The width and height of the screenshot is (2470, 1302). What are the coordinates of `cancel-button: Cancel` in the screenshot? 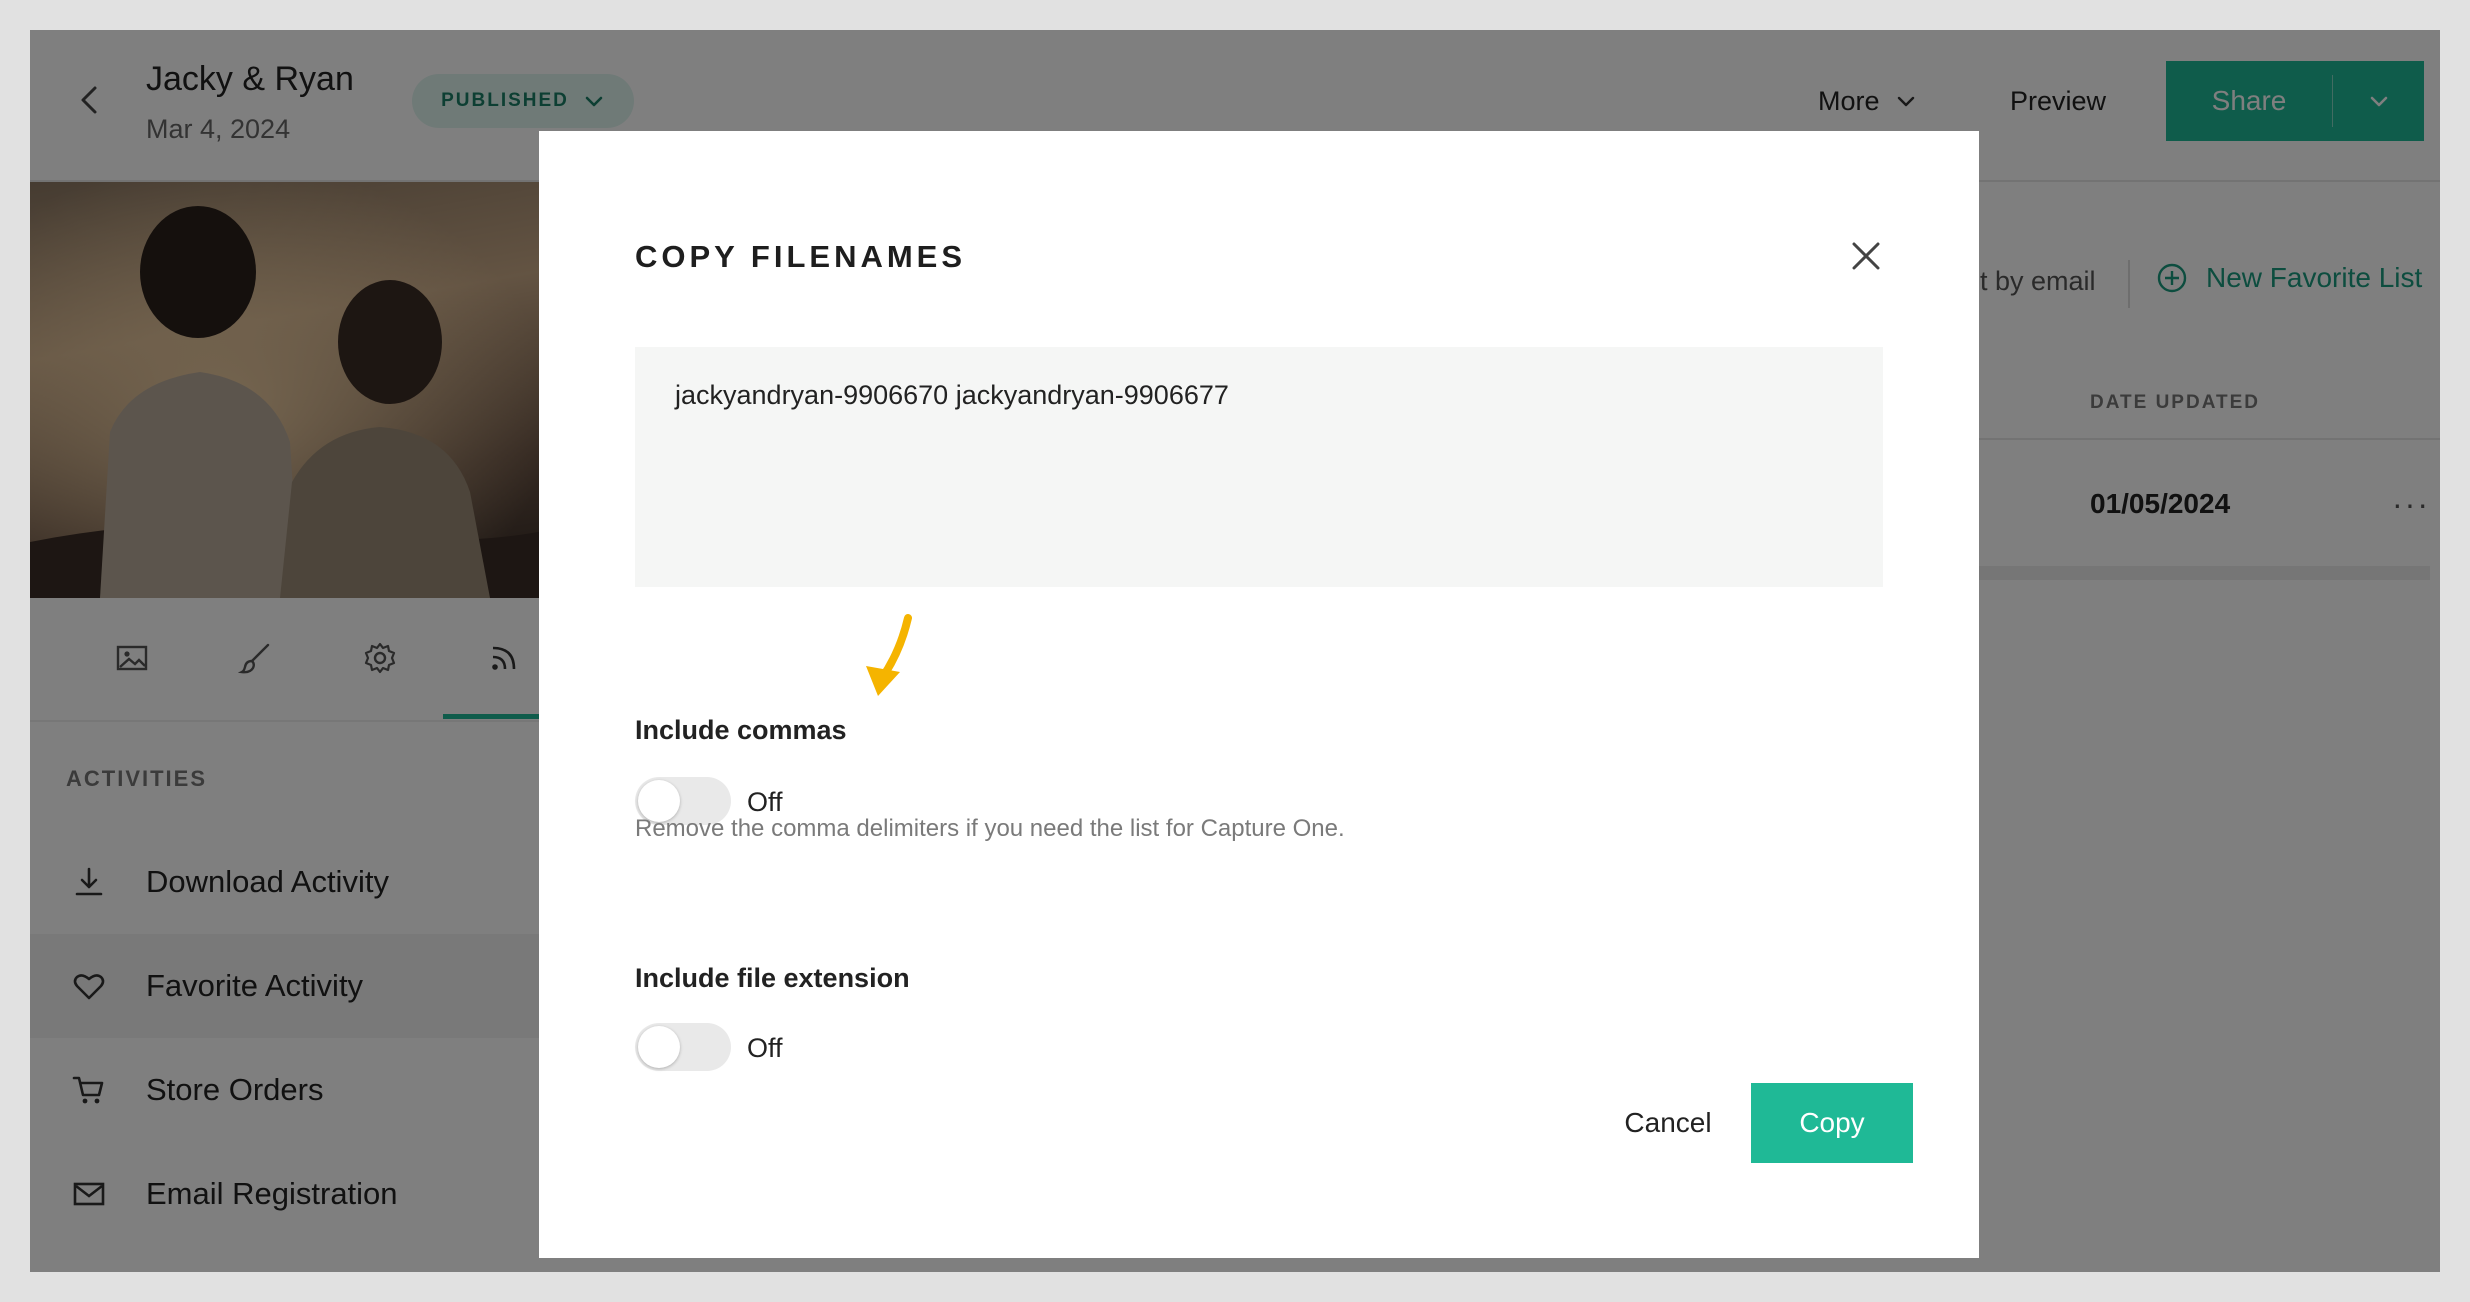 It's located at (1668, 1123).